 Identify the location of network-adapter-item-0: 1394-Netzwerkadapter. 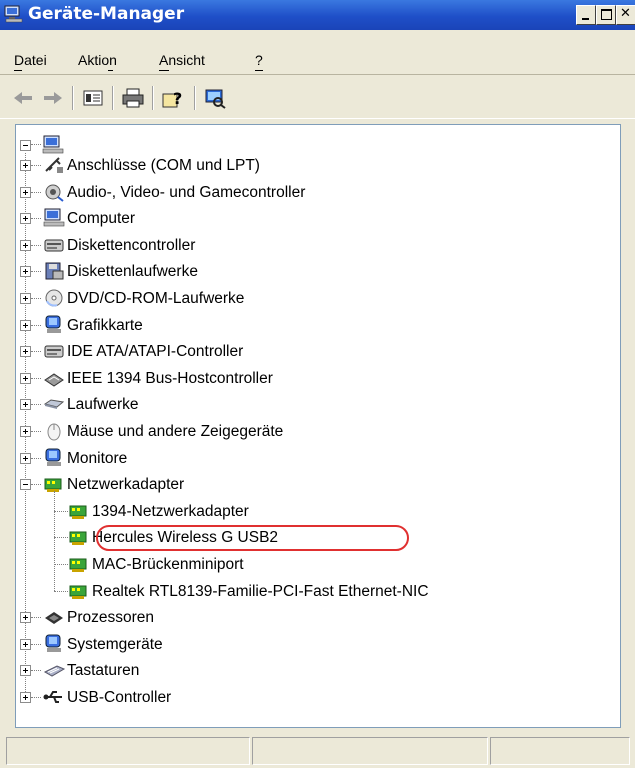
(170, 512).